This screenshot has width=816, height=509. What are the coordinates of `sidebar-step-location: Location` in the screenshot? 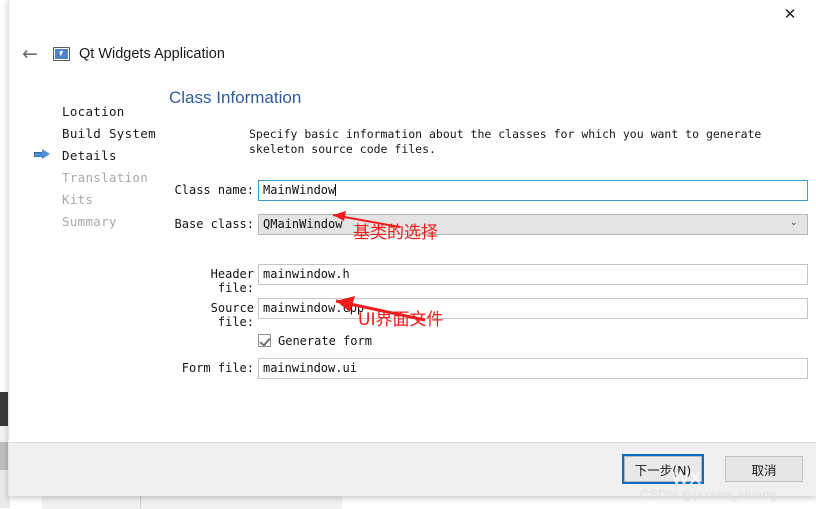 It's located at (110, 111).